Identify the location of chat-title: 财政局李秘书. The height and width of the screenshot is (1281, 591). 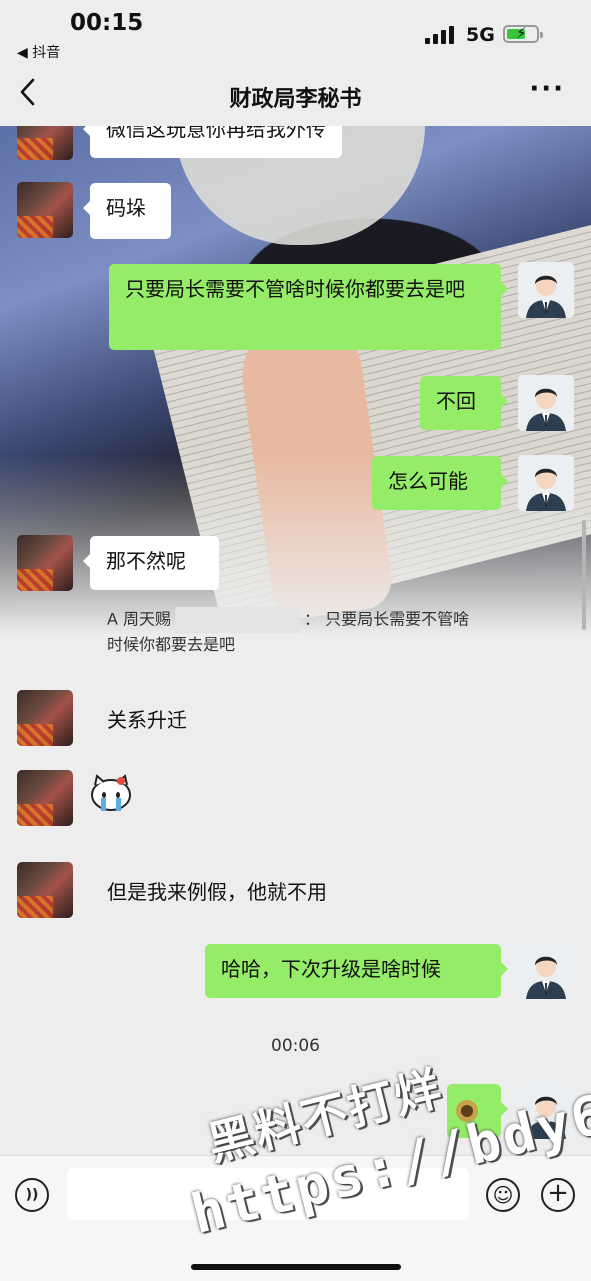
(295, 99).